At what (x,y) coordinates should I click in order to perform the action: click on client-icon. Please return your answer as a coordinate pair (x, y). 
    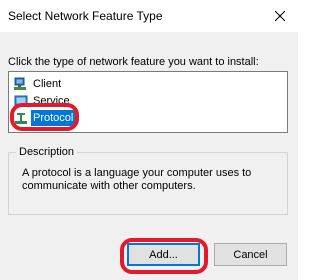
    Looking at the image, I should click on (21, 84).